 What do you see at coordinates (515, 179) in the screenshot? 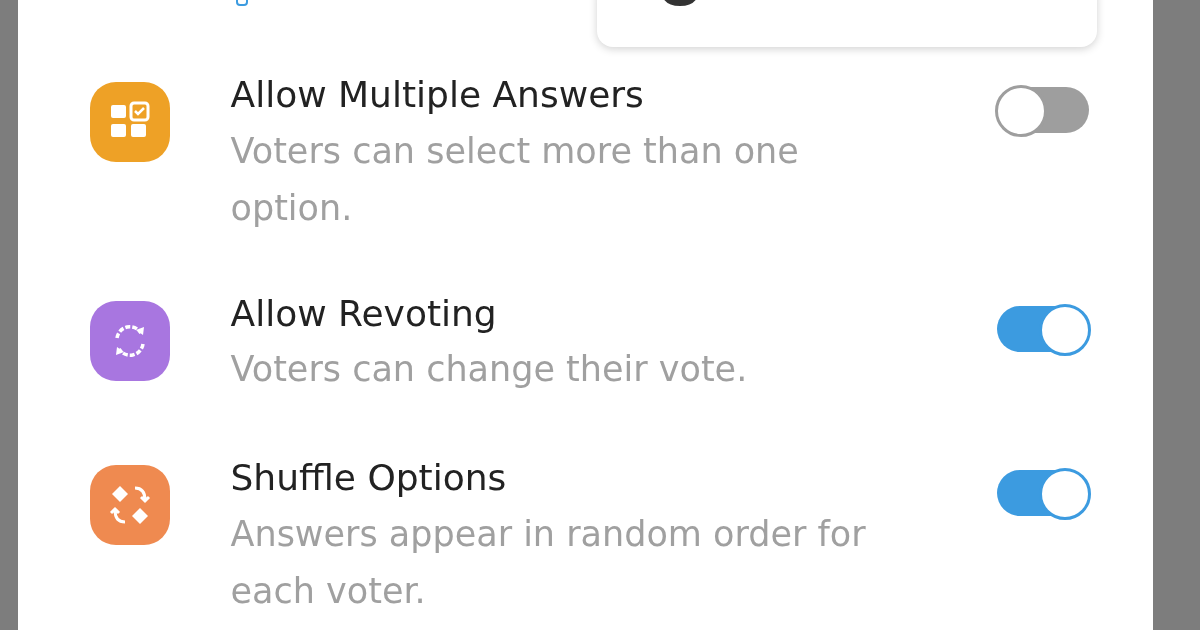
I see `setting-description: Voters can select more than one option.` at bounding box center [515, 179].